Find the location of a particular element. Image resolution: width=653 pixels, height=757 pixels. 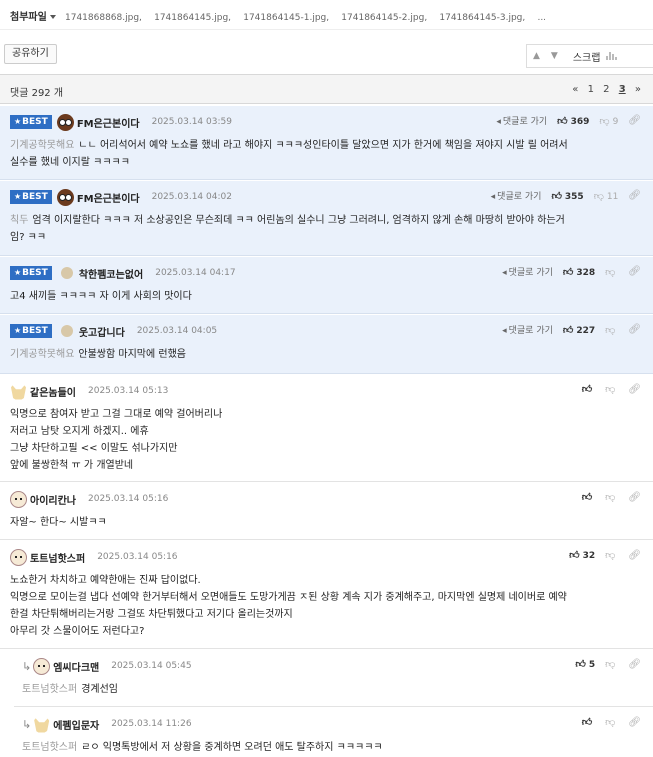

attachment-file: 1741864145-1.jpg, is located at coordinates (286, 18).